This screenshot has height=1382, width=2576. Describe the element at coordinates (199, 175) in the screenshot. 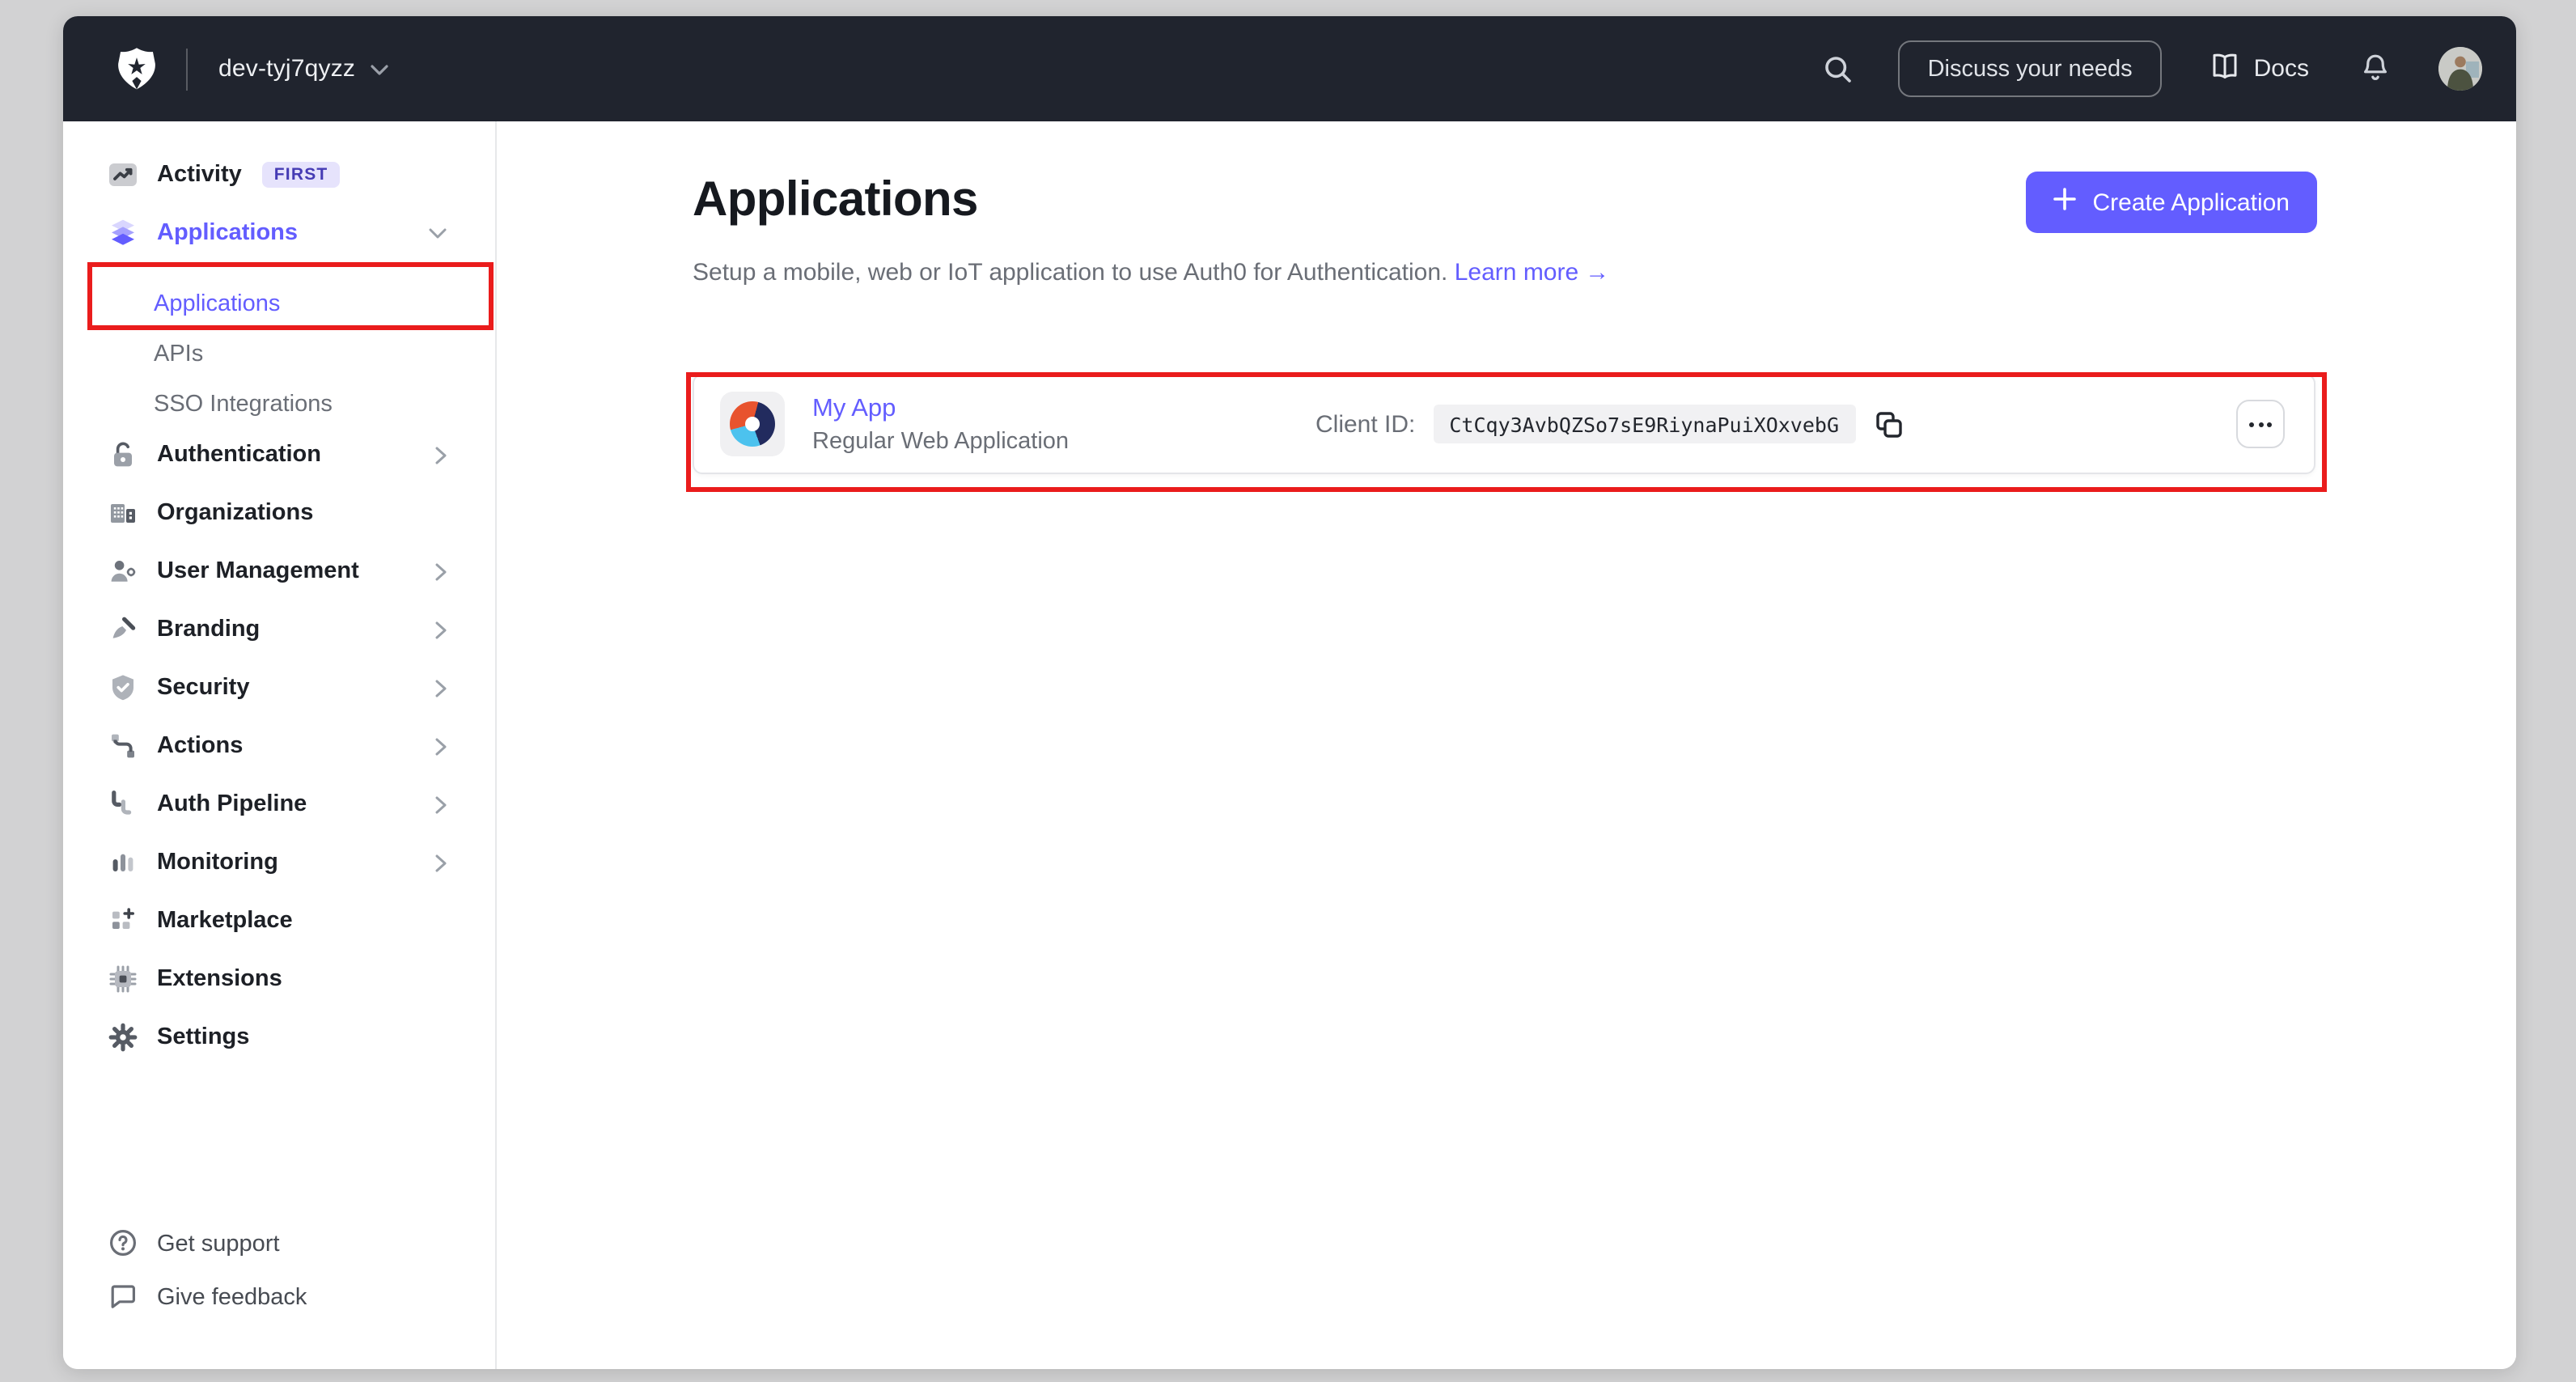

I see `sidebar-item-label: Activity` at that location.